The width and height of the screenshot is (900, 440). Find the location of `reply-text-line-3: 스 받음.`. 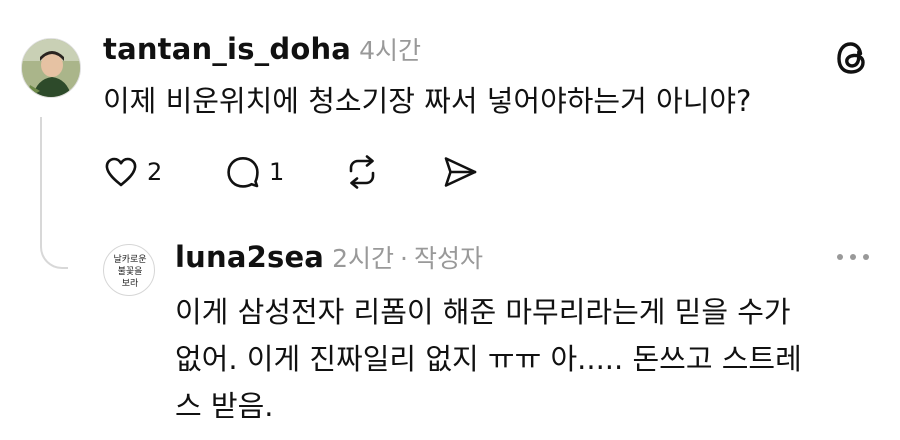

reply-text-line-3: 스 받음. is located at coordinates (224, 406).